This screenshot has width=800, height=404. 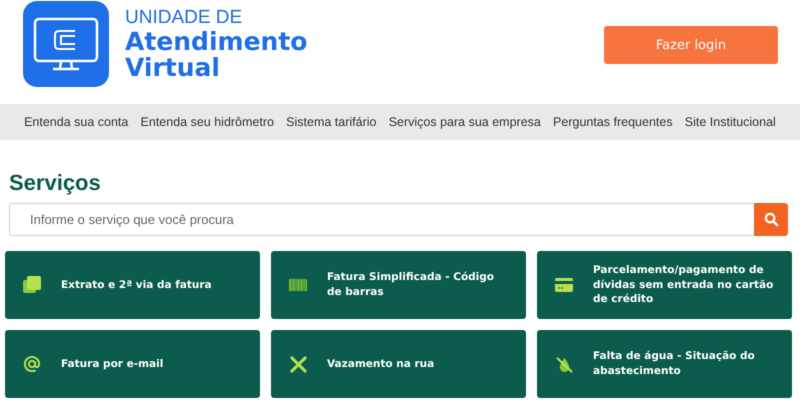 What do you see at coordinates (66, 44) in the screenshot?
I see `monitor-logo-icon` at bounding box center [66, 44].